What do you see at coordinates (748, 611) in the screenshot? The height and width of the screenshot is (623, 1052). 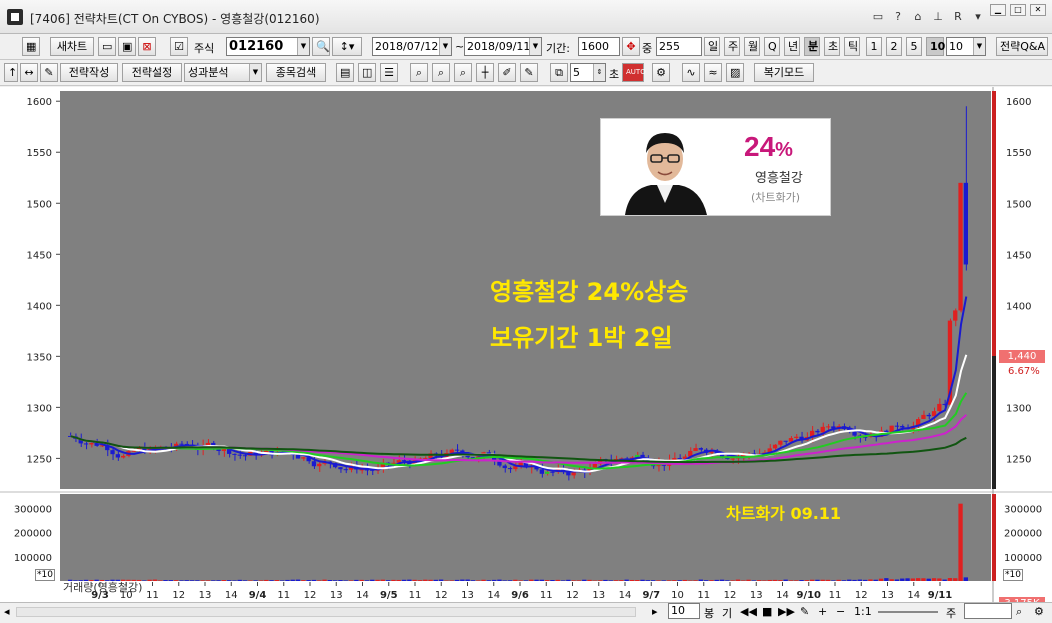 I see `rewind-icon: ◀◀` at bounding box center [748, 611].